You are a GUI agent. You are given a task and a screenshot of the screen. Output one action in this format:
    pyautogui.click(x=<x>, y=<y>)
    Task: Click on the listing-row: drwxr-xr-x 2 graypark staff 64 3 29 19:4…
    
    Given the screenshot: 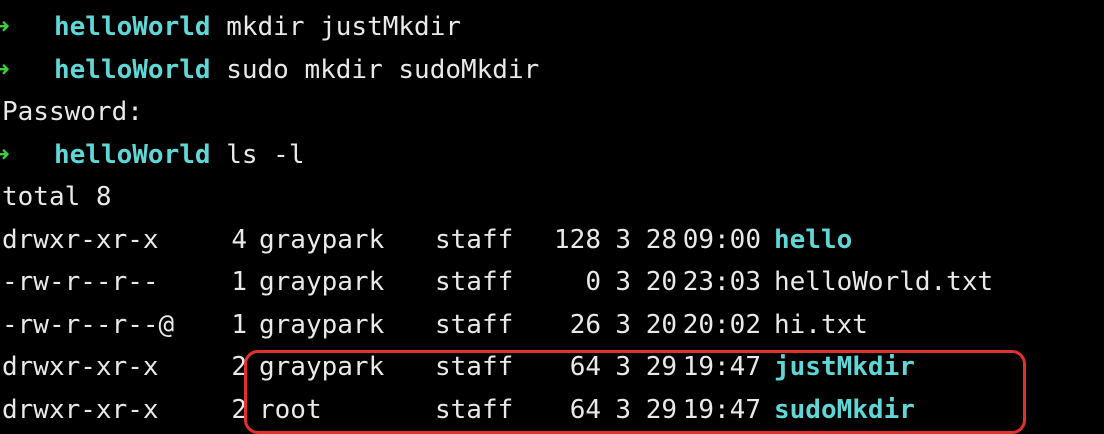 What is the action you would take?
    pyautogui.click(x=553, y=367)
    